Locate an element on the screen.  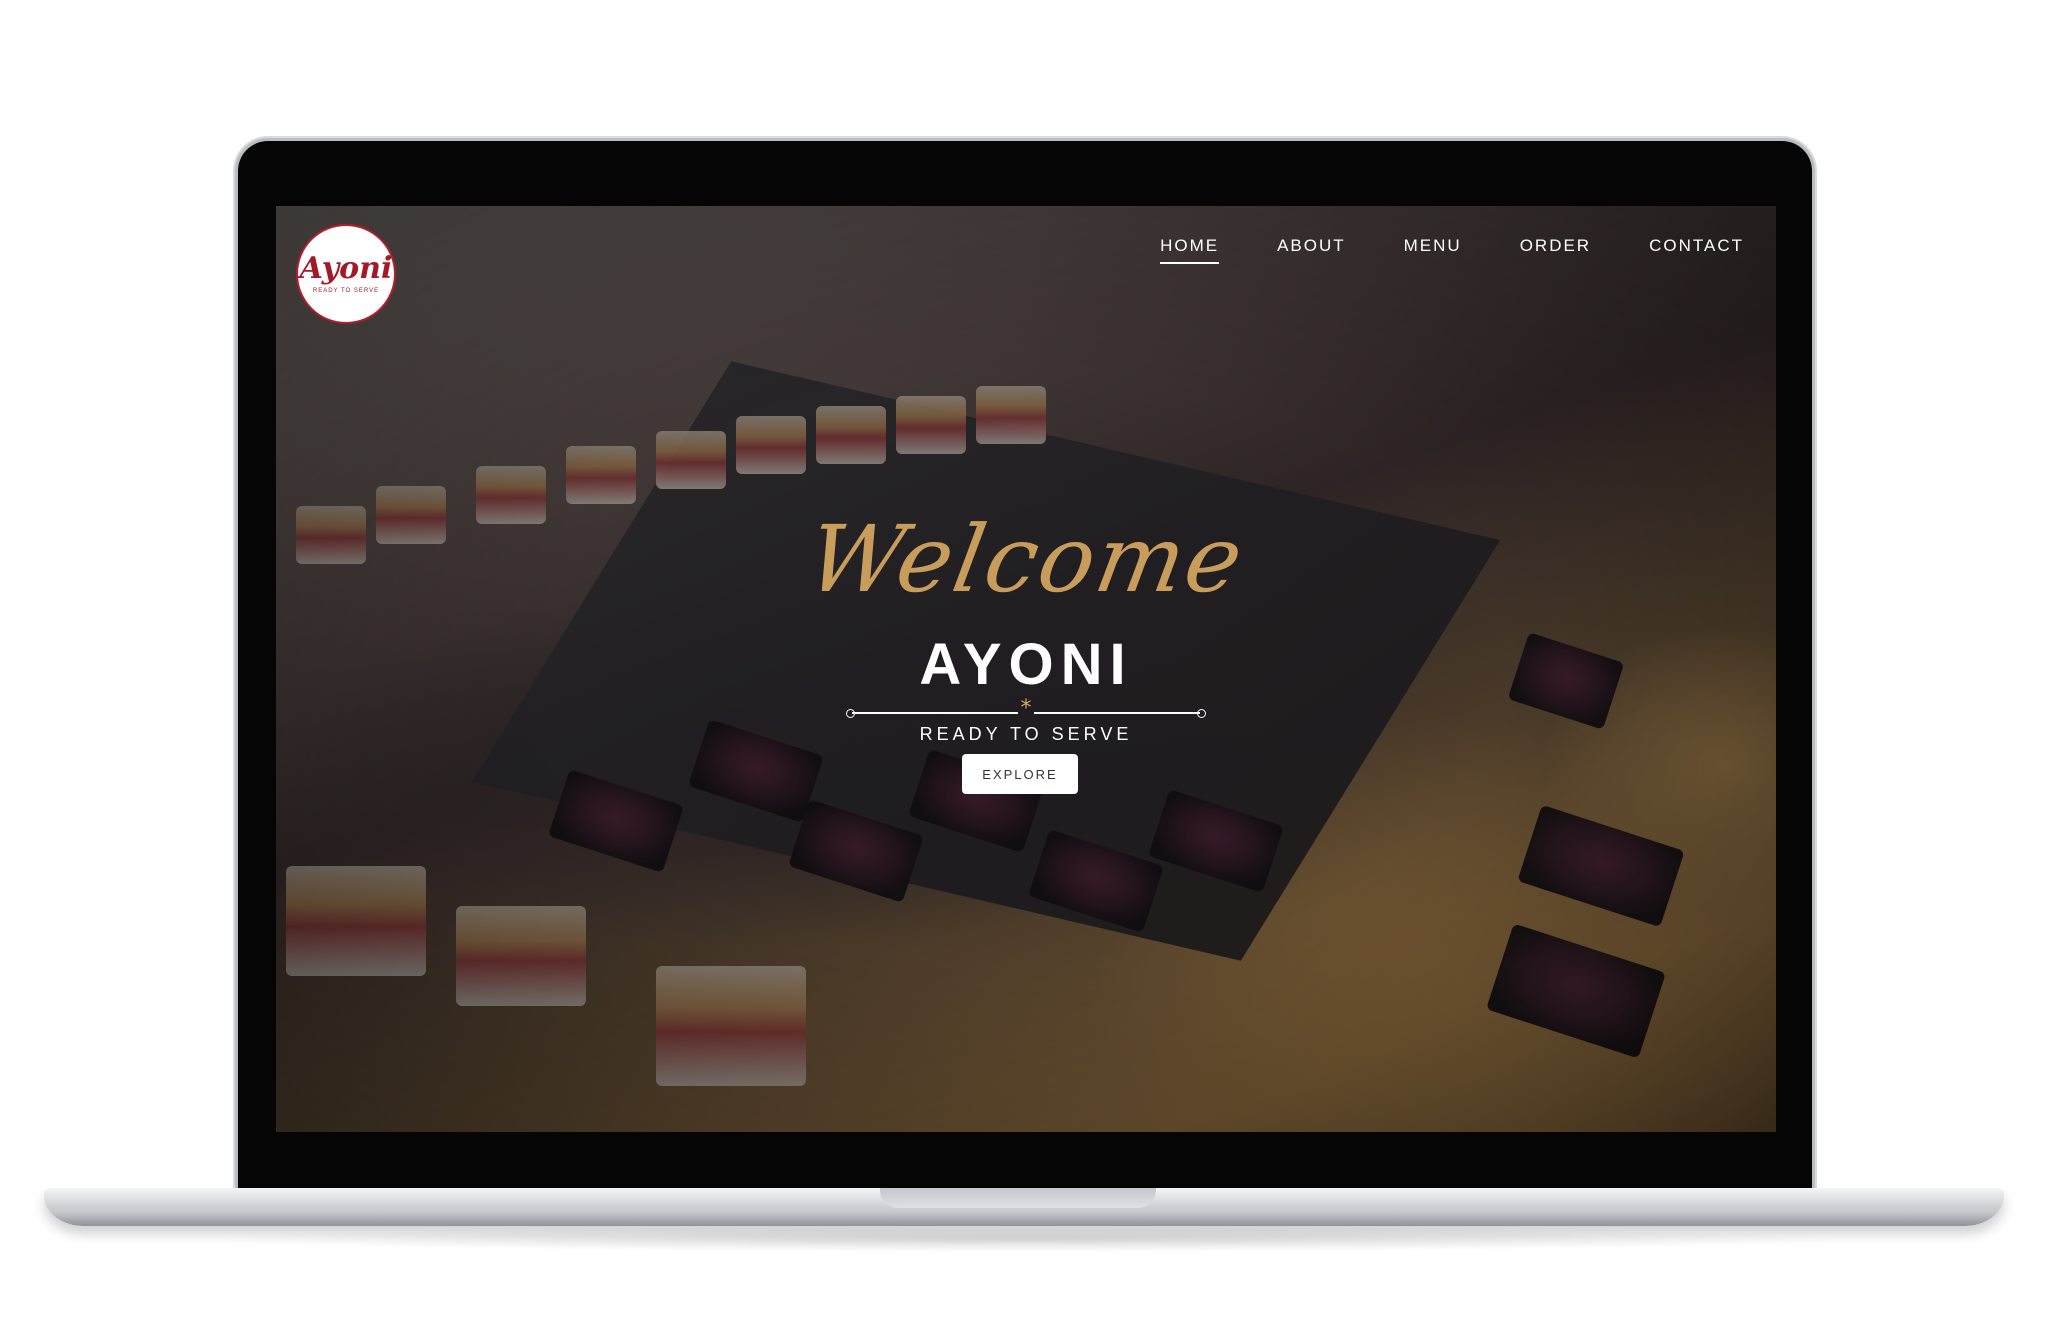
divider-end-right is located at coordinates (1201, 713).